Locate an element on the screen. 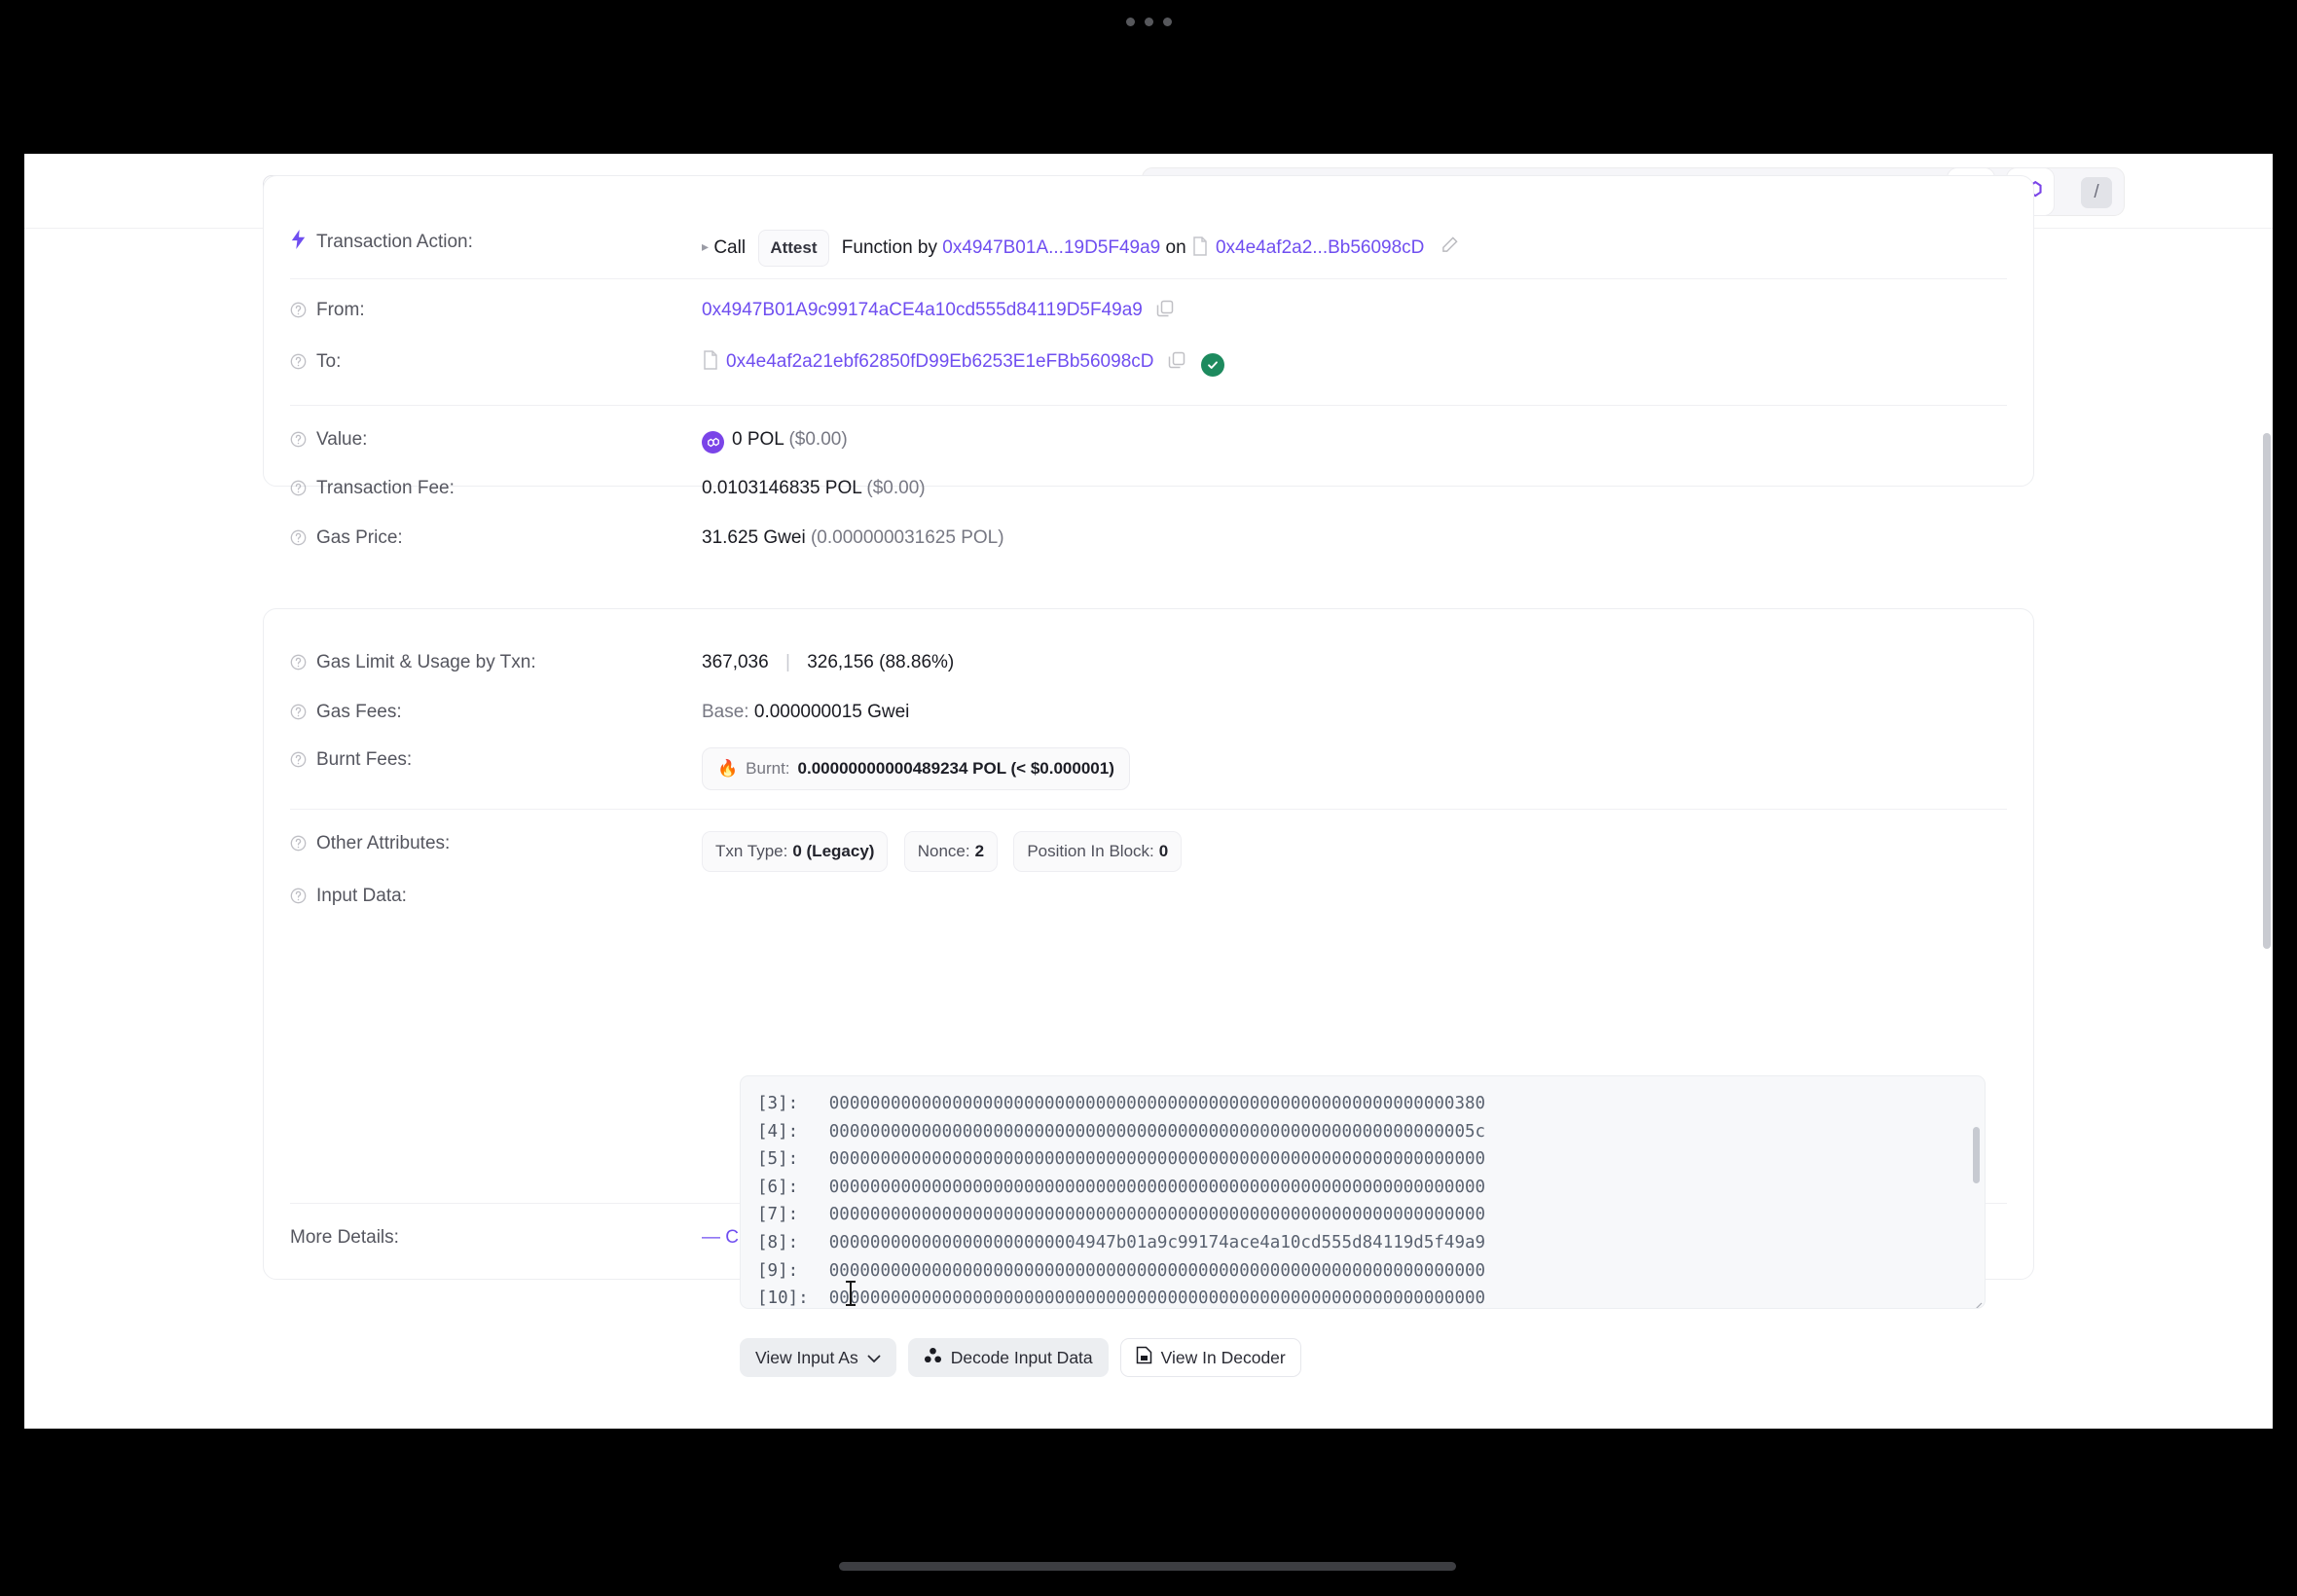 Image resolution: width=2297 pixels, height=1596 pixels. other-attributes-label: Other Attributes: is located at coordinates (483, 845).